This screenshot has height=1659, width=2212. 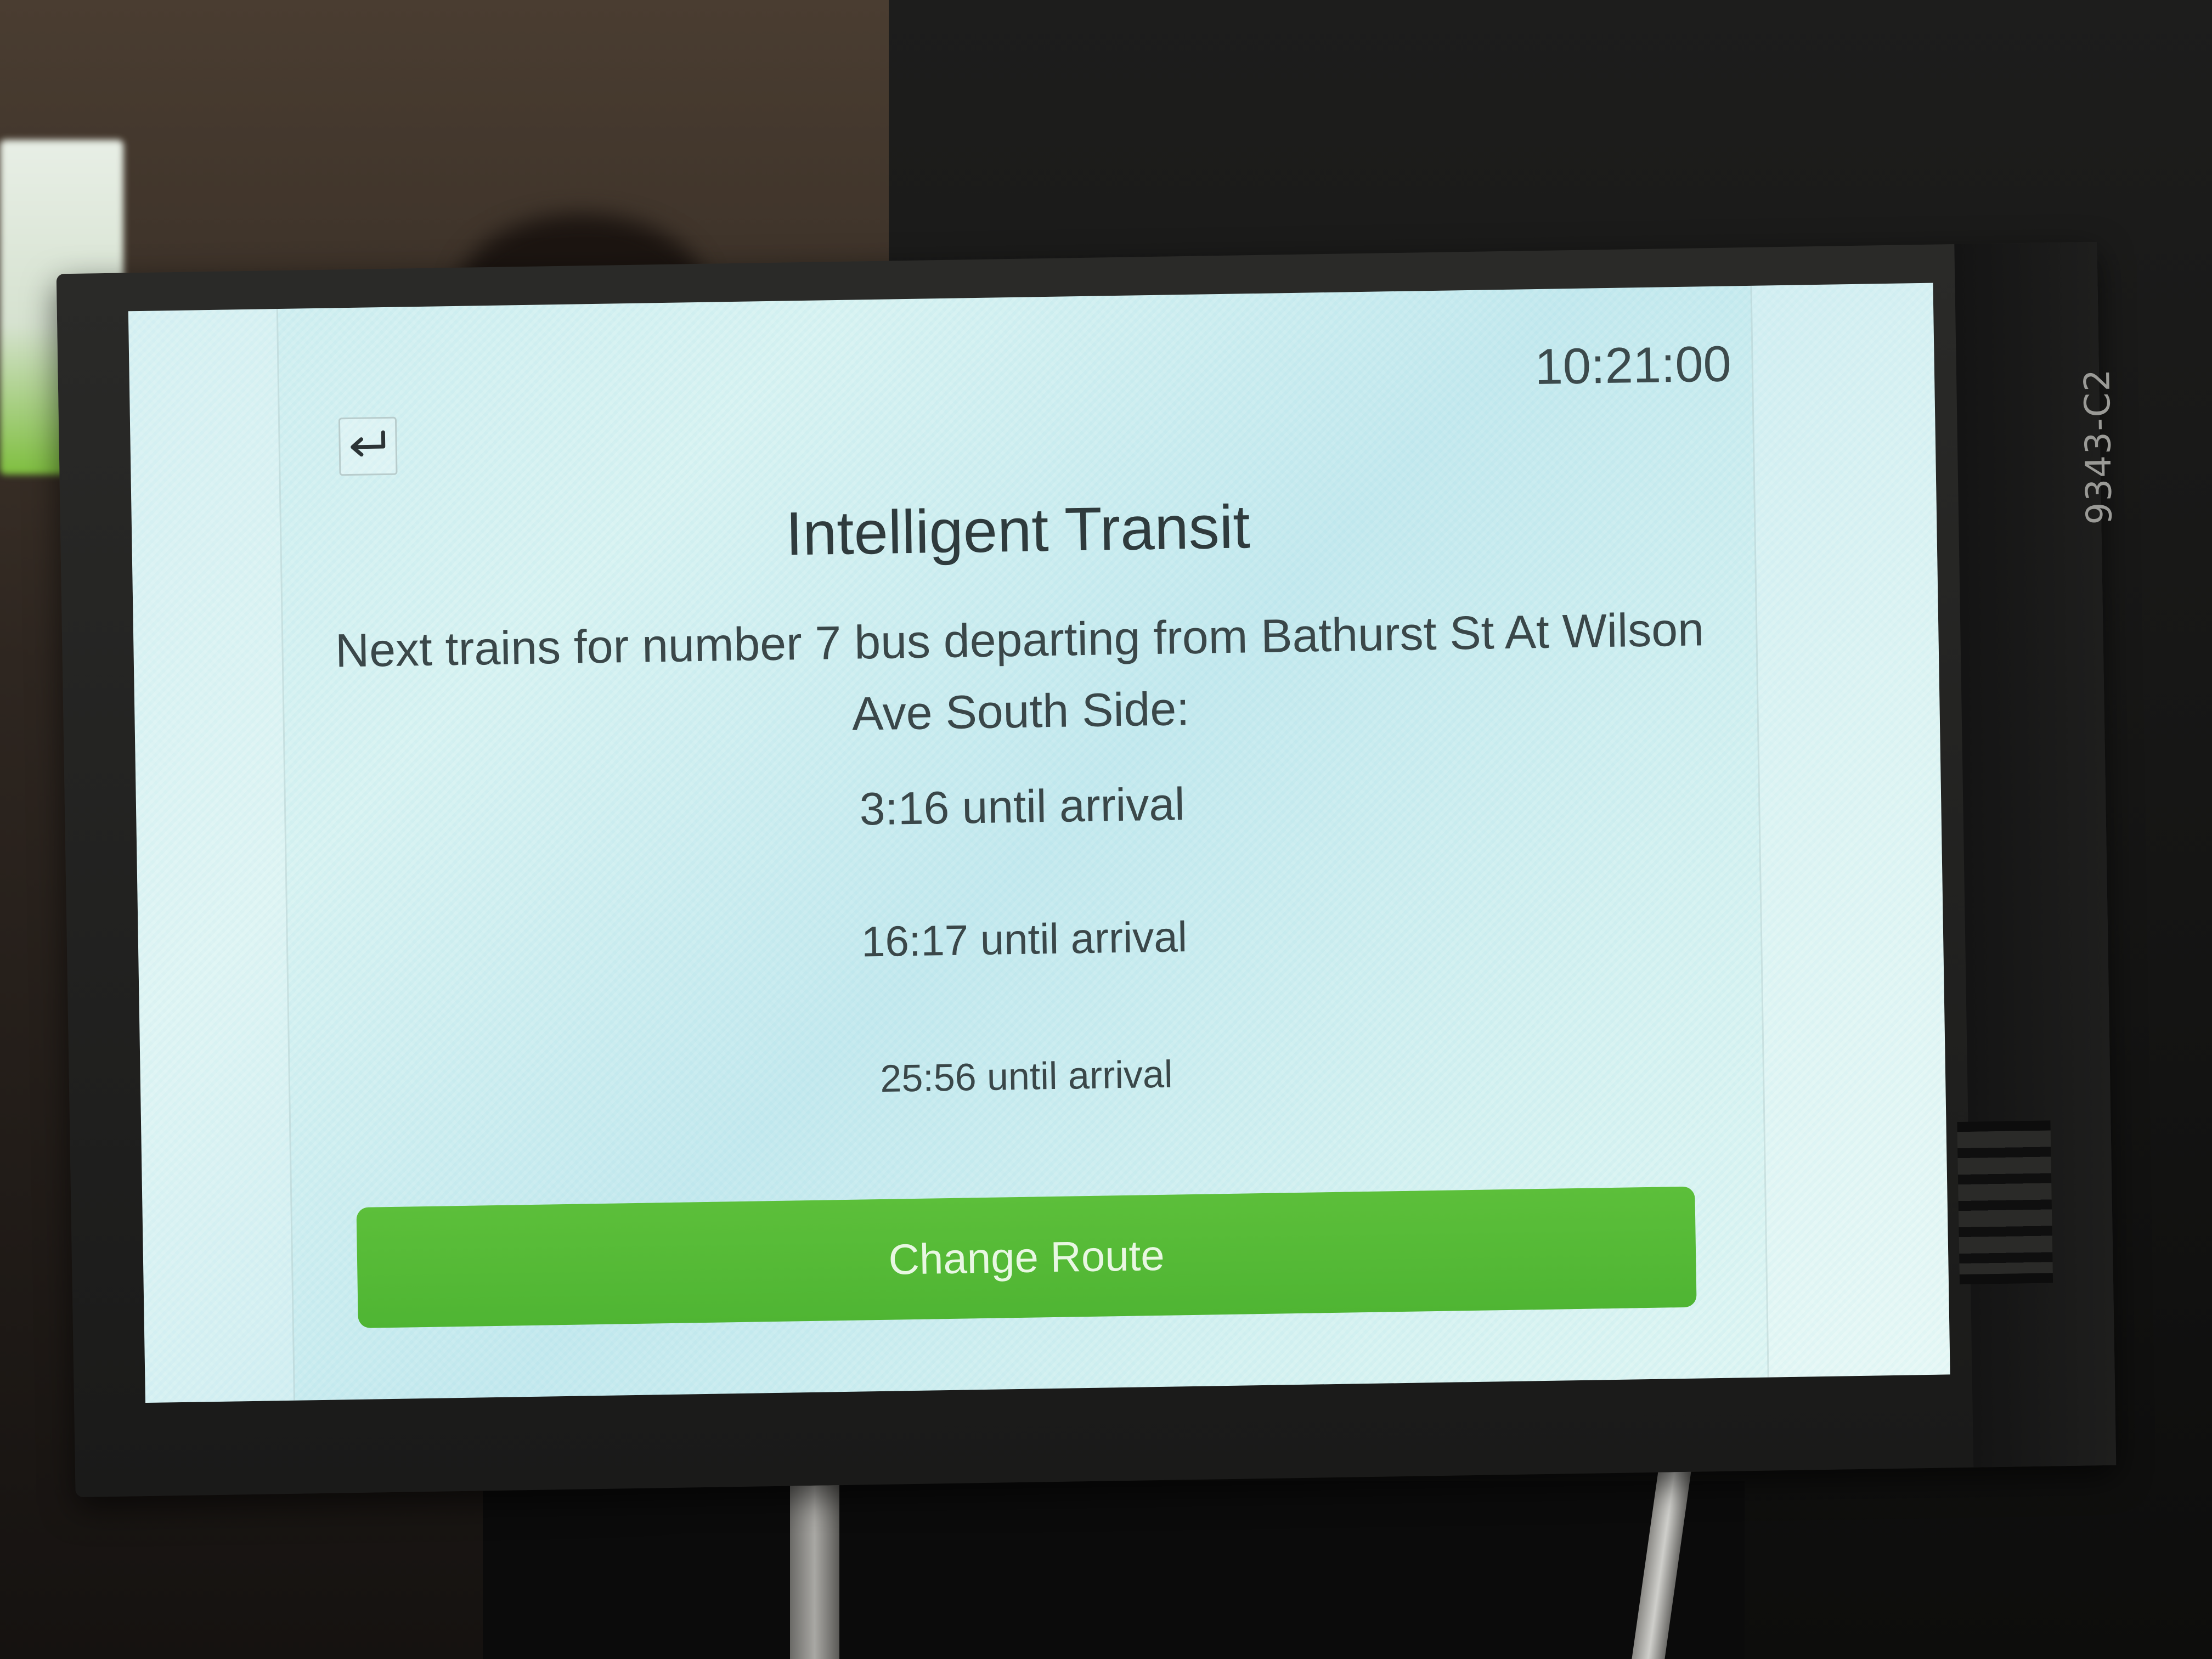 What do you see at coordinates (2005, 1202) in the screenshot?
I see `ribbon-connector` at bounding box center [2005, 1202].